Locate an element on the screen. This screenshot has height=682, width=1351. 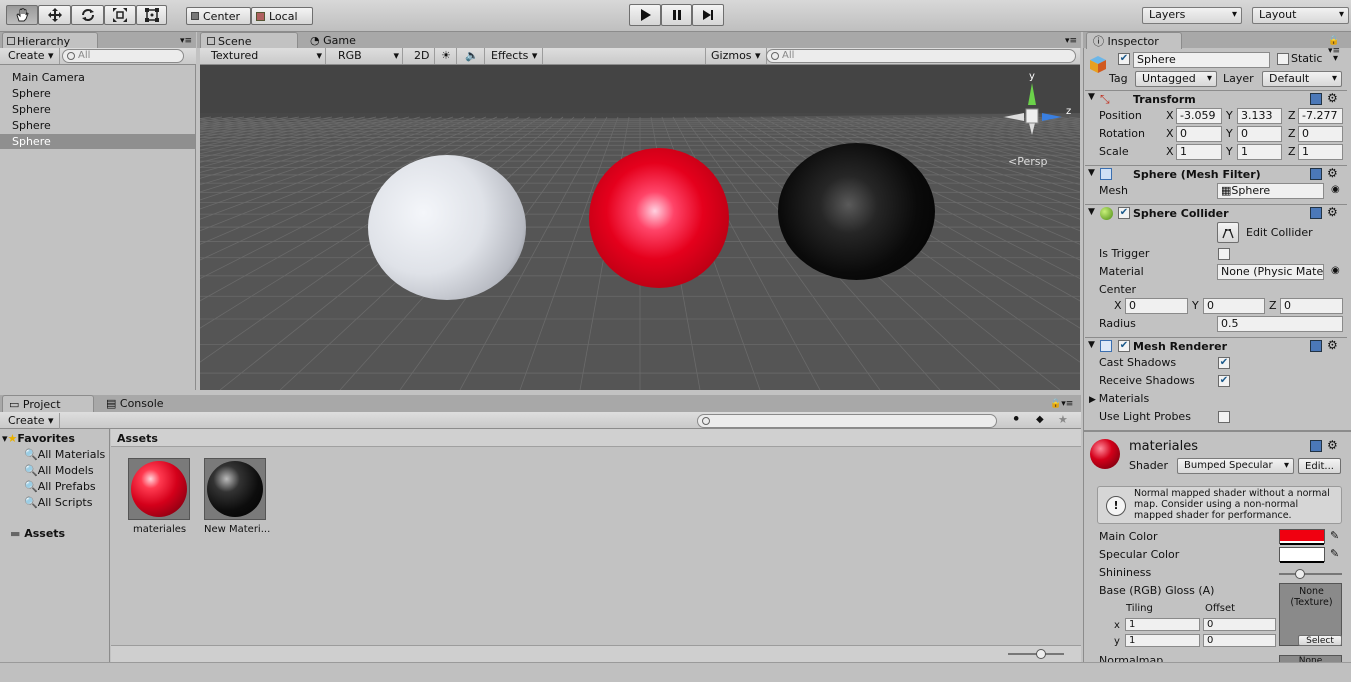
gameobject-active-checkbox: ✔ is located at coordinates (1124, 59).